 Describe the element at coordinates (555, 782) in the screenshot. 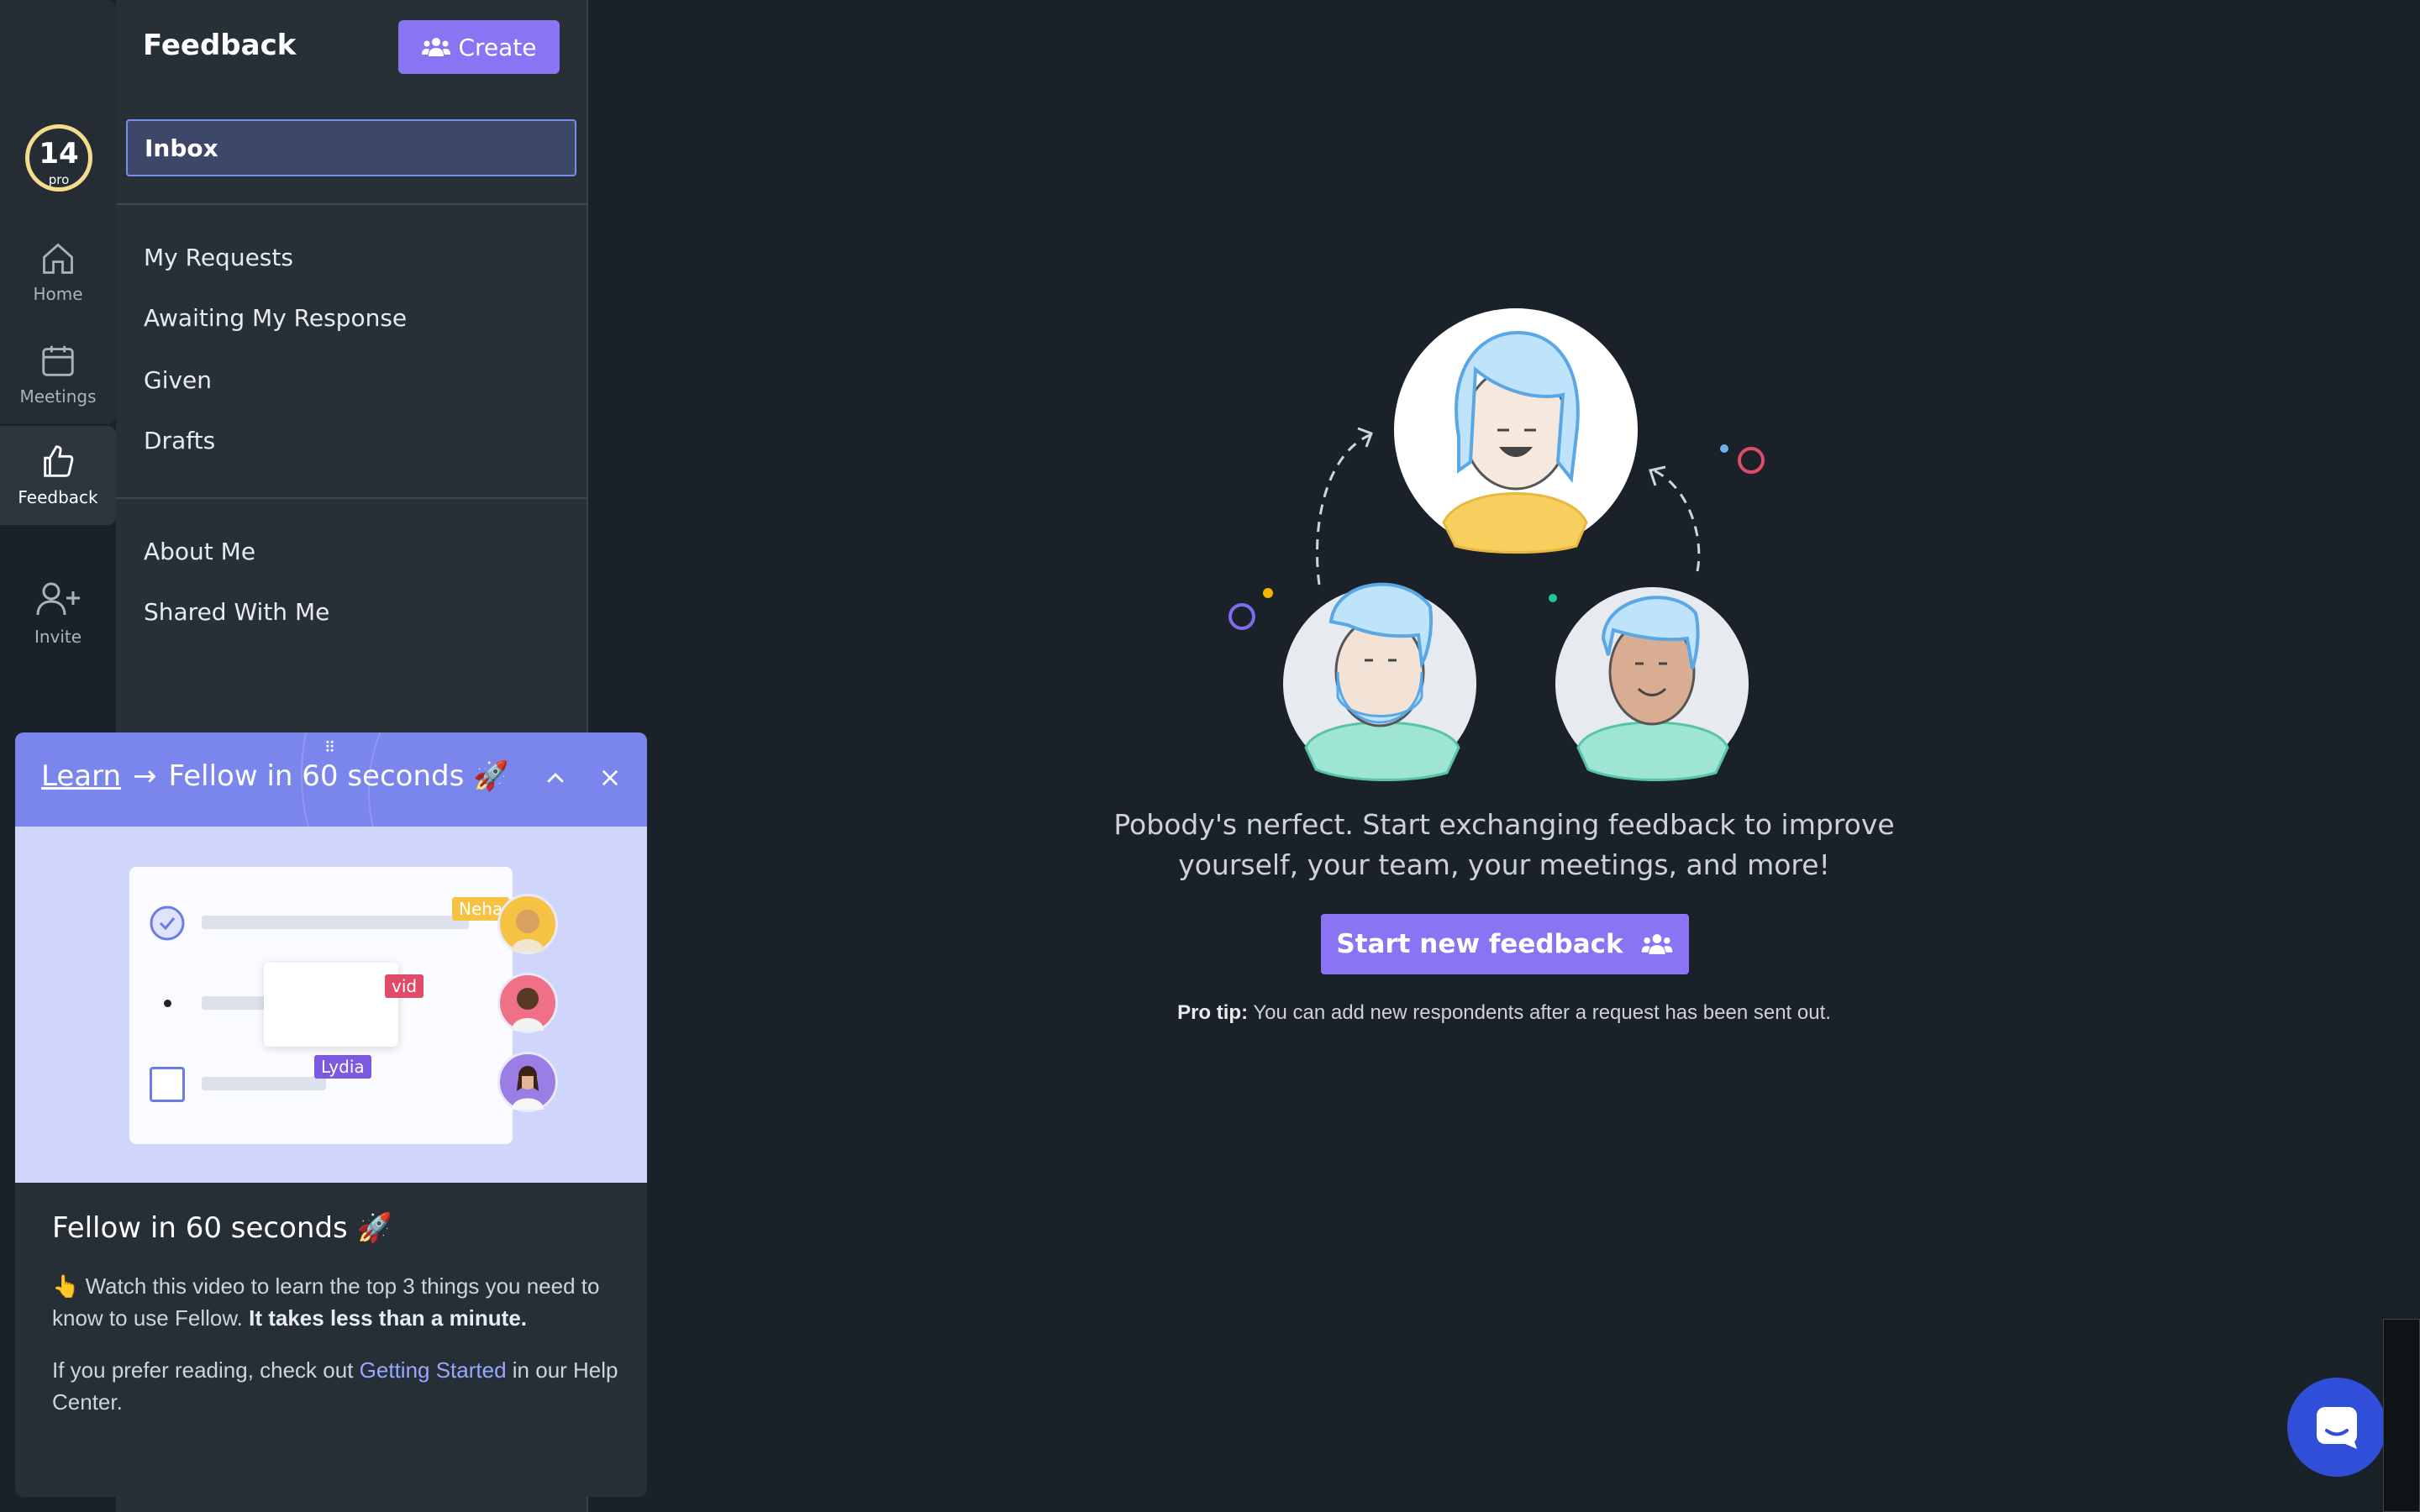

I see `collapse-icon` at that location.